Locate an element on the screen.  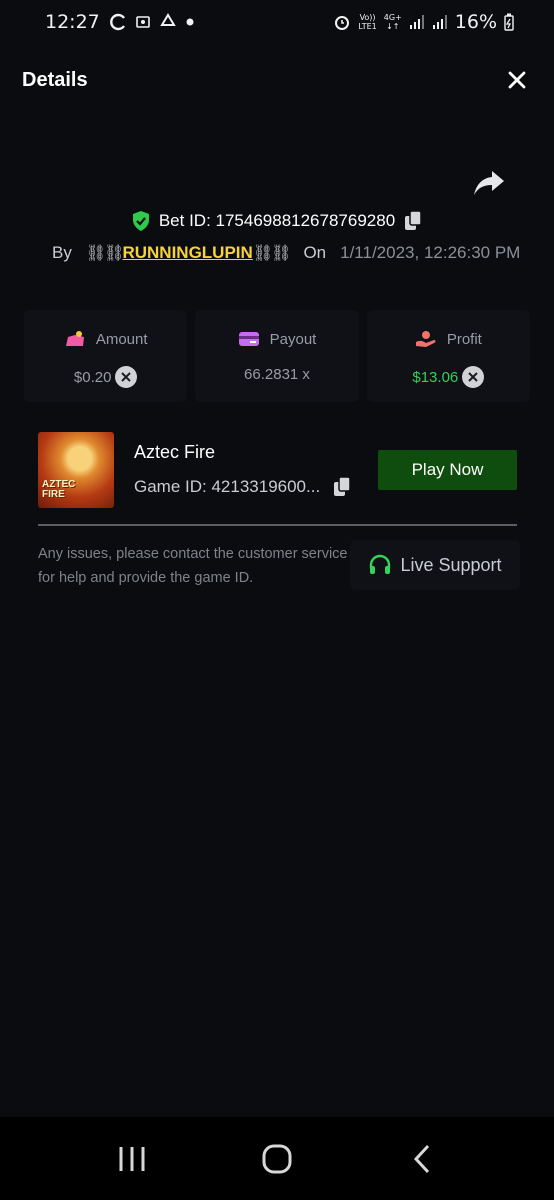
stat-amount-value: $0.20 is located at coordinates (92, 377).